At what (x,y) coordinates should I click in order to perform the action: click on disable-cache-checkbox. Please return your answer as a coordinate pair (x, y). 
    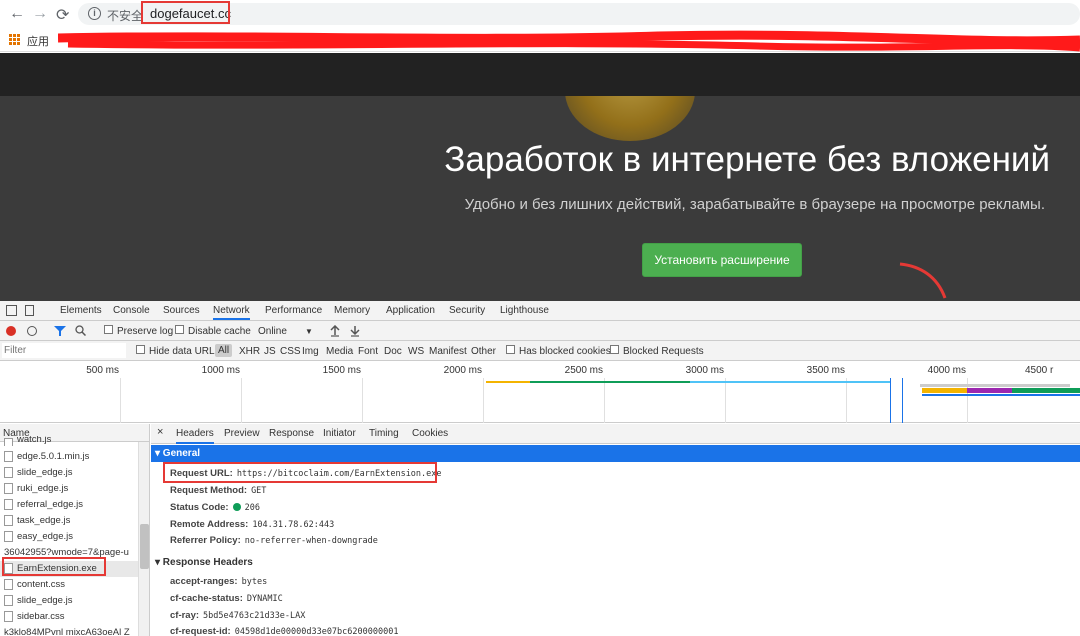
    Looking at the image, I should click on (179, 329).